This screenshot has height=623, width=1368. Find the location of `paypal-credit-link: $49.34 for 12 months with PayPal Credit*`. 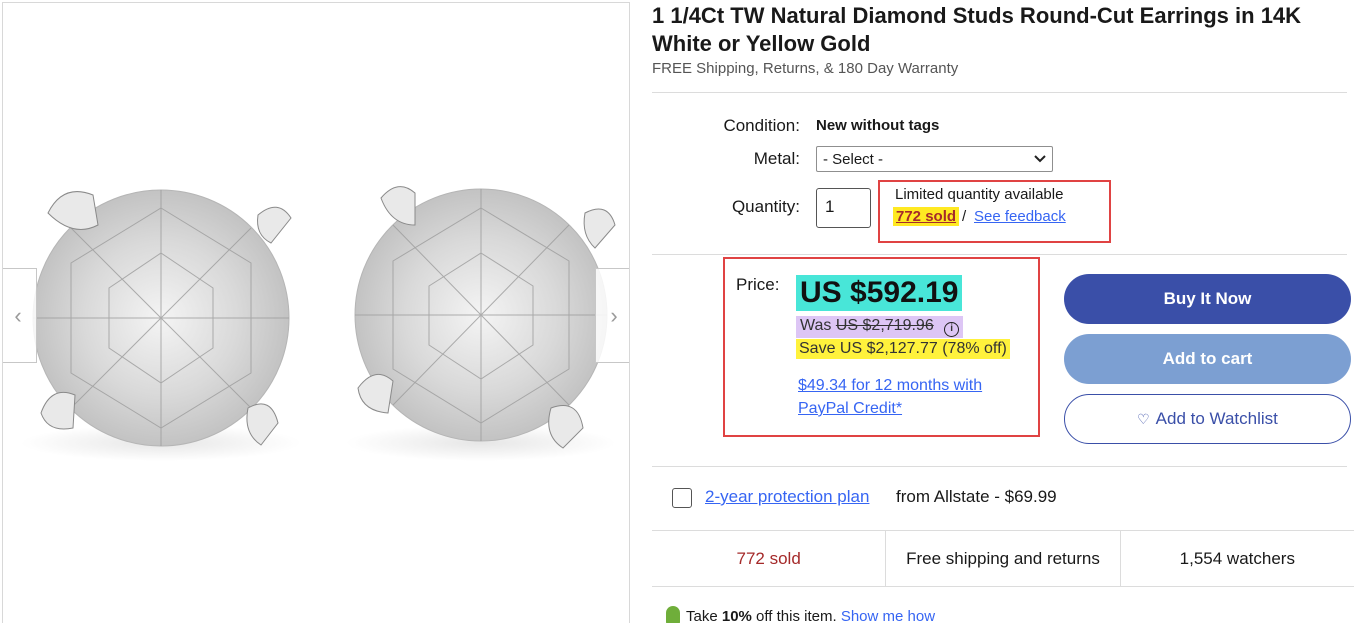

paypal-credit-link: $49.34 for 12 months with PayPal Credit* is located at coordinates (913, 397).